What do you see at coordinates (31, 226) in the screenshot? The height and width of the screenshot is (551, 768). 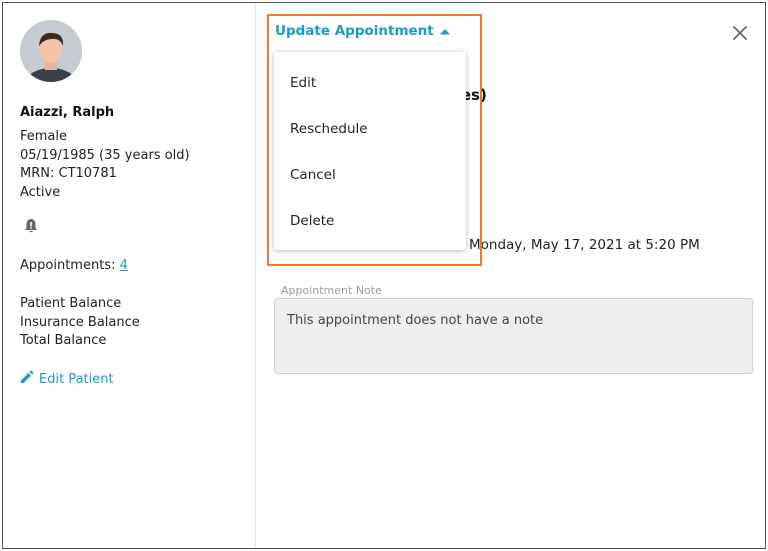 I see `bell-icon` at bounding box center [31, 226].